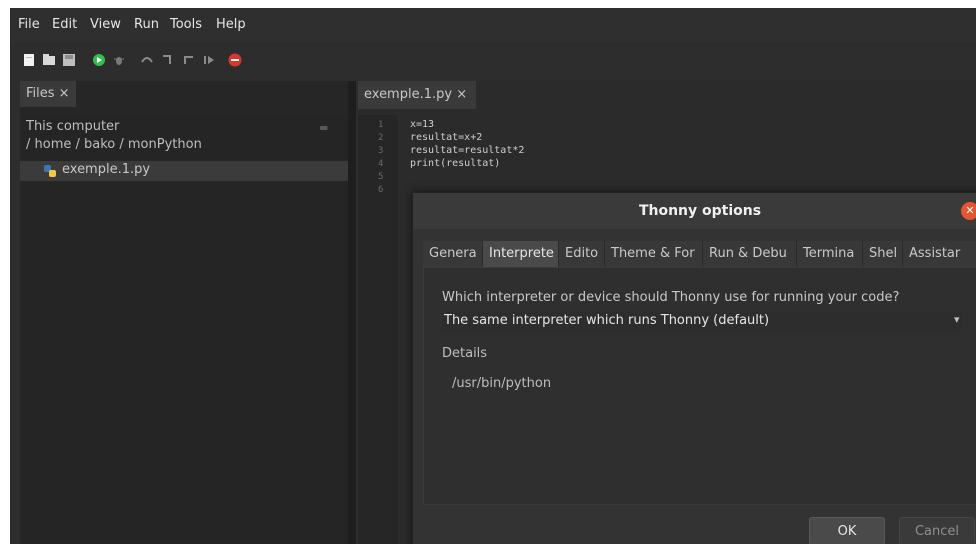  What do you see at coordinates (422, 124) in the screenshot?
I see `code-line: x=13` at bounding box center [422, 124].